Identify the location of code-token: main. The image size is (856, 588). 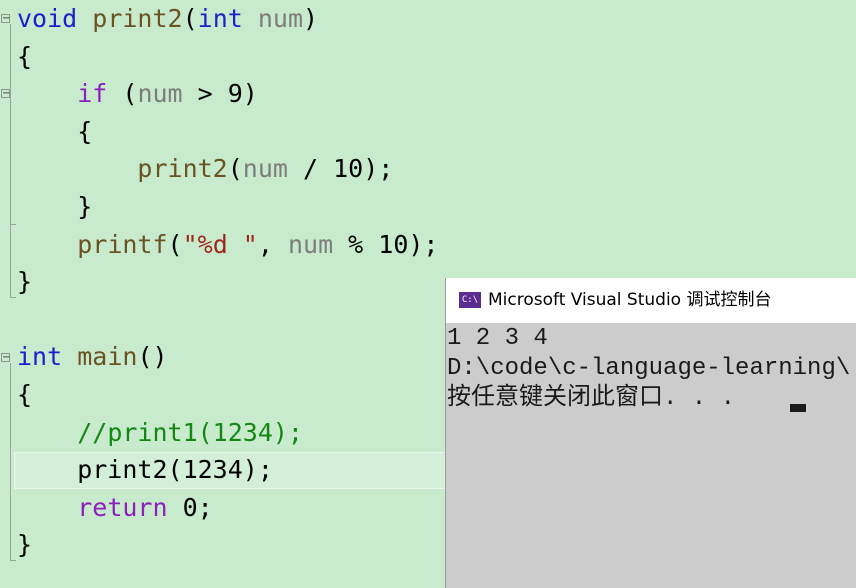
(107, 357).